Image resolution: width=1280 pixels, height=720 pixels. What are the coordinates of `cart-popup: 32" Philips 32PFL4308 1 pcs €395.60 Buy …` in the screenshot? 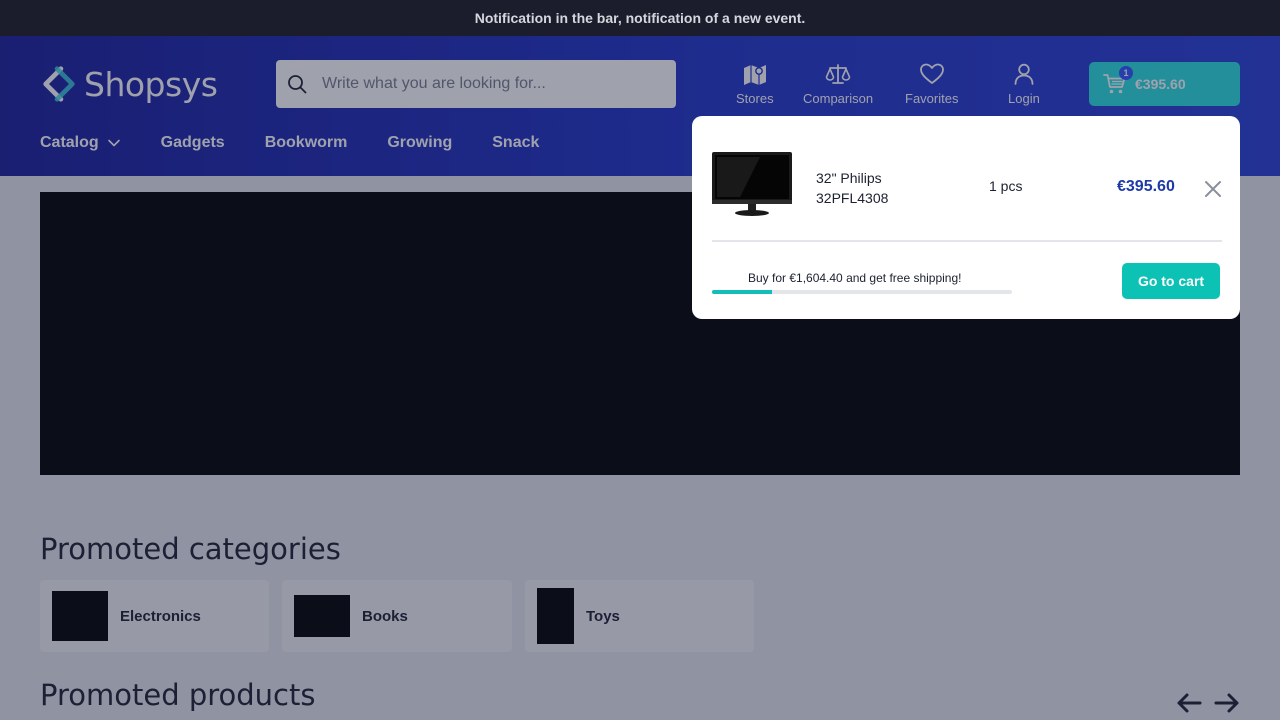 It's located at (966, 217).